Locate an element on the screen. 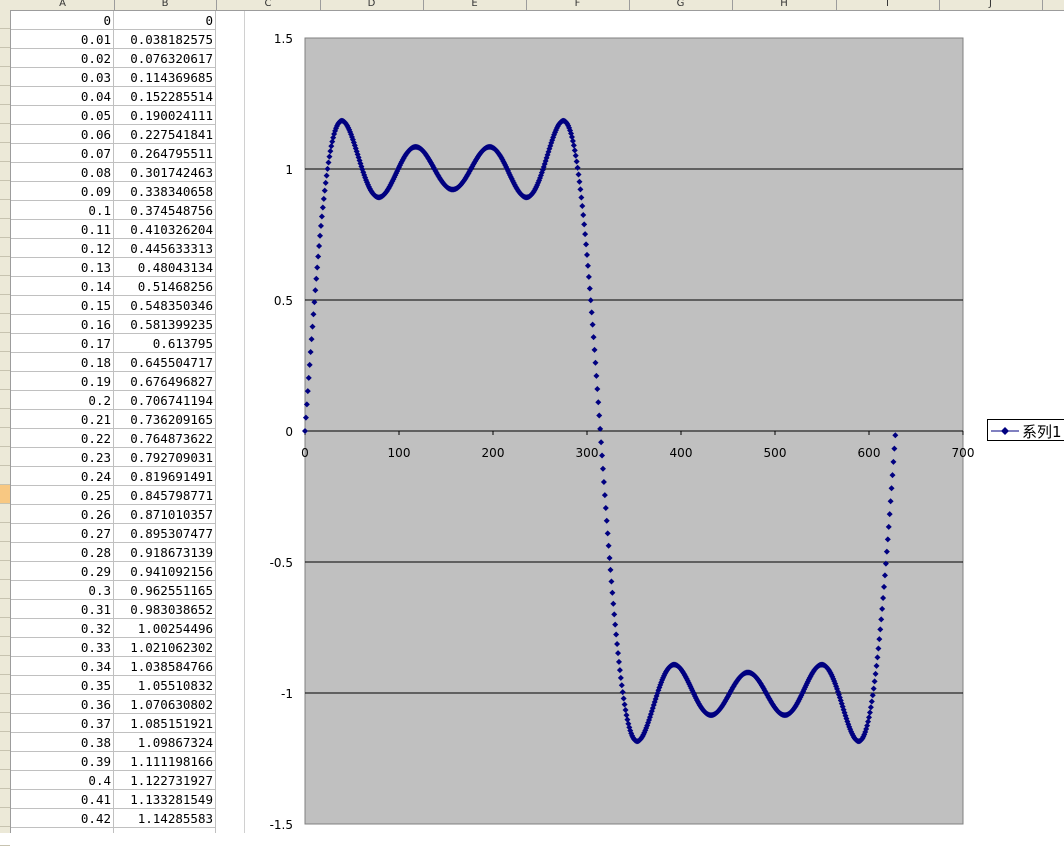  cell-b: 0.038182575 is located at coordinates (165, 39).